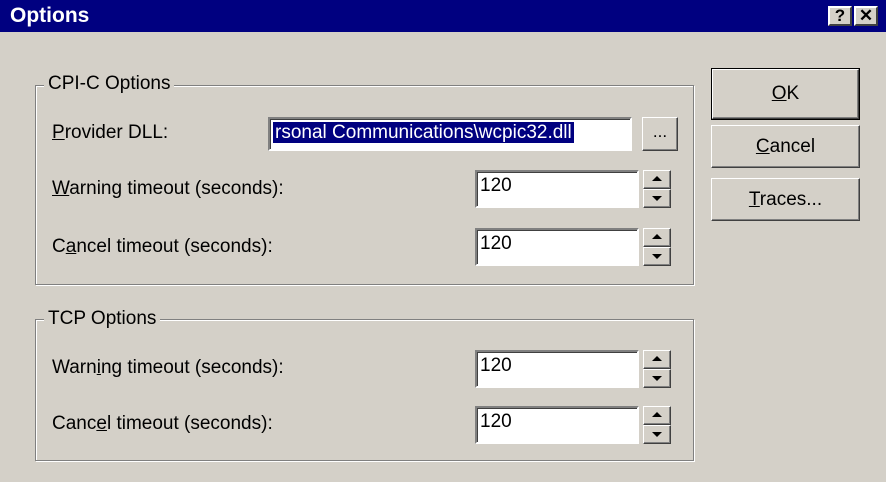  What do you see at coordinates (102, 319) in the screenshot?
I see `tcp-options-legend: TCP Options` at bounding box center [102, 319].